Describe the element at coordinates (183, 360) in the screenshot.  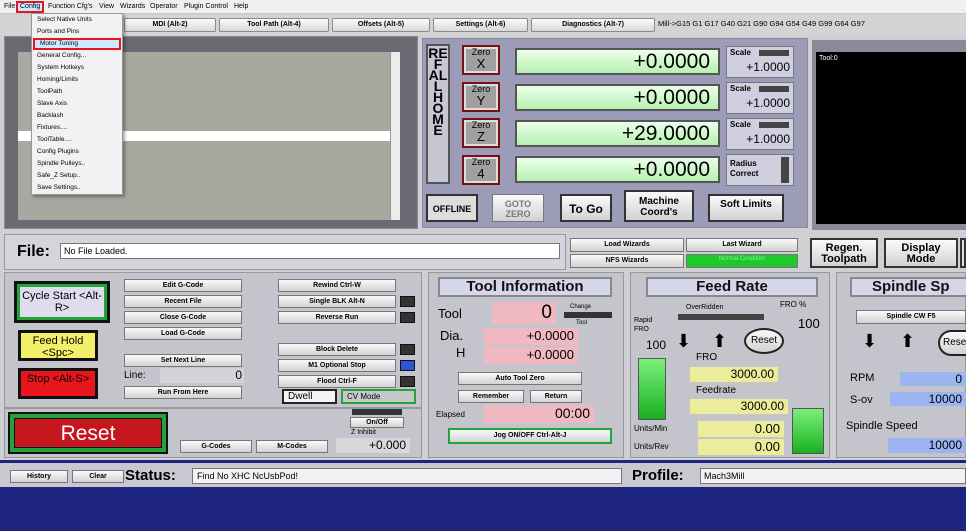
I see `set-next-line-button: Set Next Line` at that location.